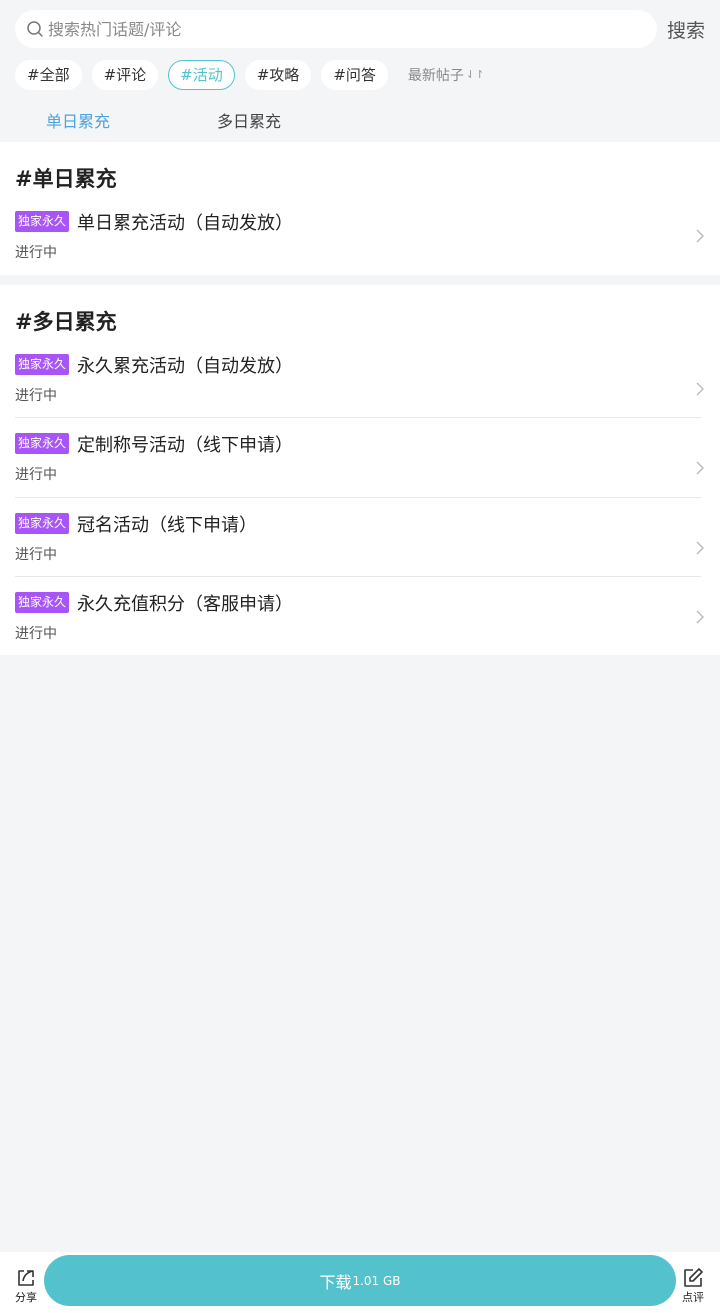  Describe the element at coordinates (185, 366) in the screenshot. I see `item-title: 永久累充活动（自动发放）` at that location.